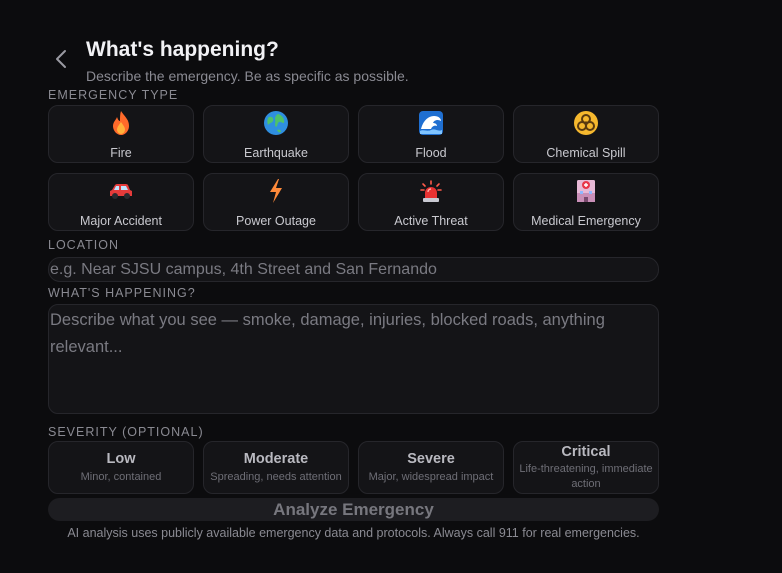 This screenshot has width=782, height=573. Describe the element at coordinates (121, 123) in the screenshot. I see `fire-icon` at that location.